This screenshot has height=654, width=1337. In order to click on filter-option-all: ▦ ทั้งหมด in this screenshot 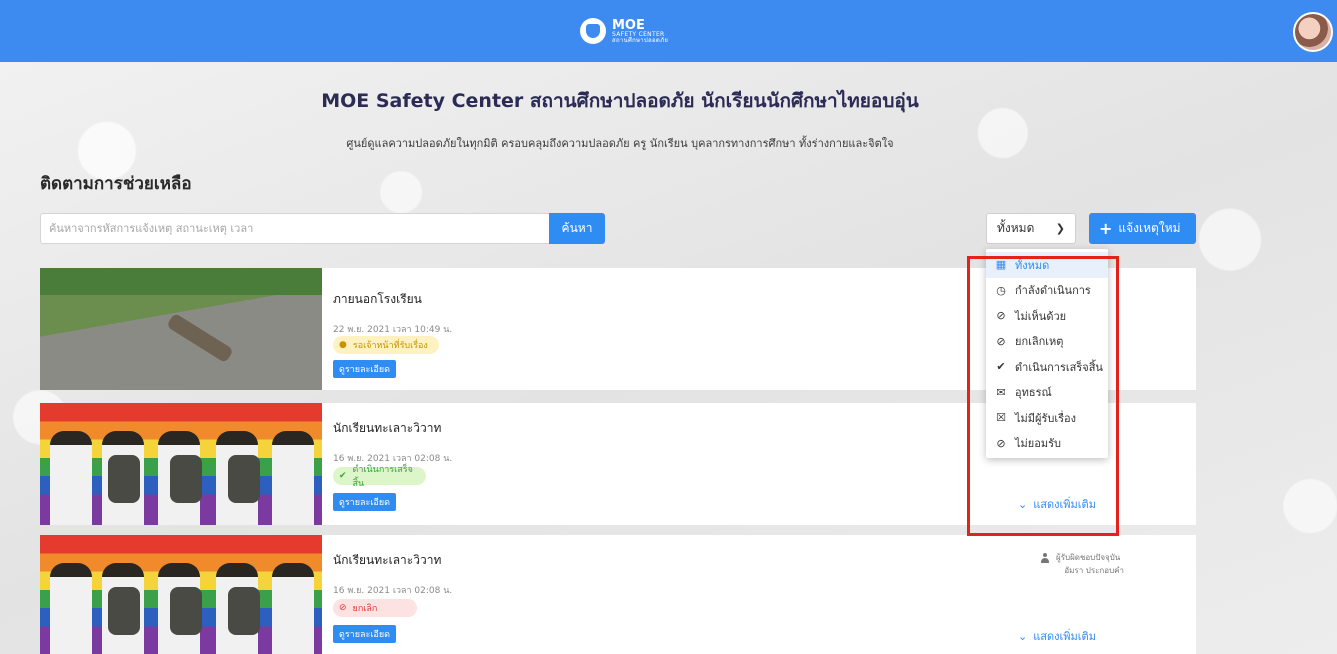, I will do `click(1047, 265)`.